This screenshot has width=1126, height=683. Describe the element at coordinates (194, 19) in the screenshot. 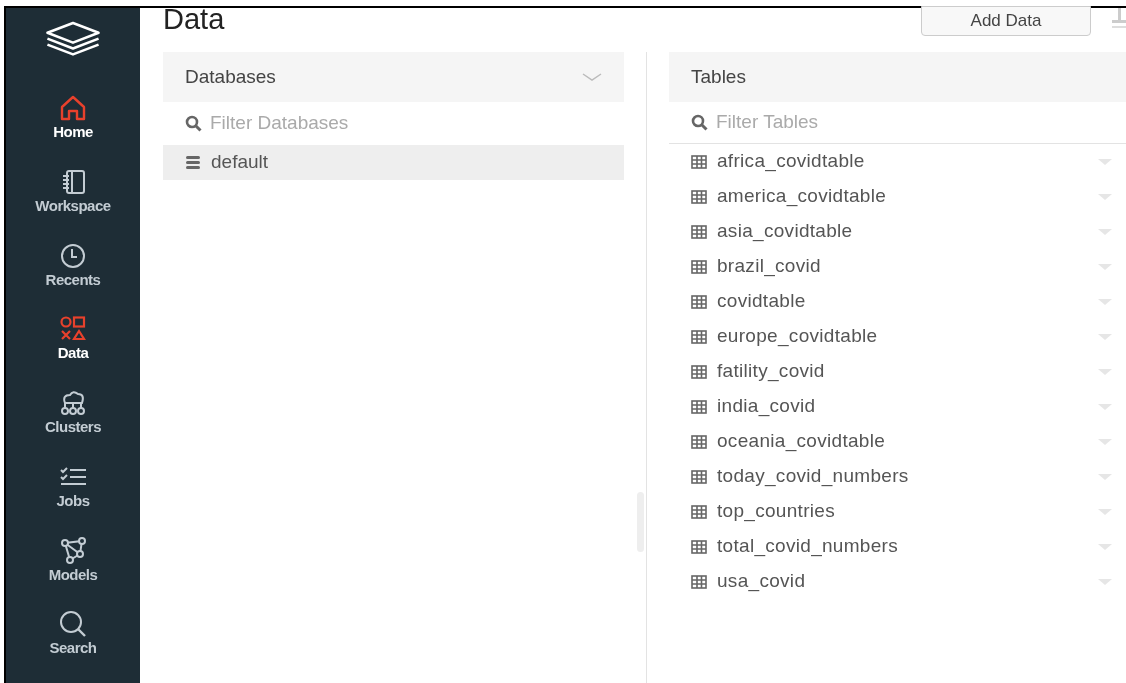

I see `page-title: Data` at that location.